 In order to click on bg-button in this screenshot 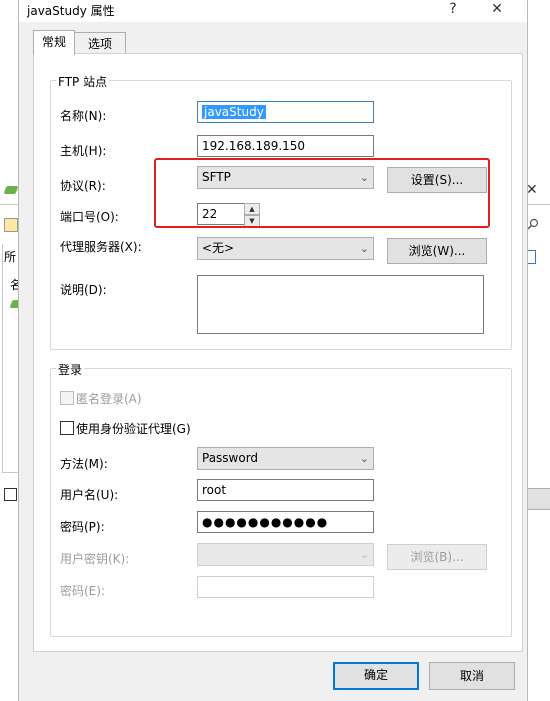, I will do `click(538, 499)`.